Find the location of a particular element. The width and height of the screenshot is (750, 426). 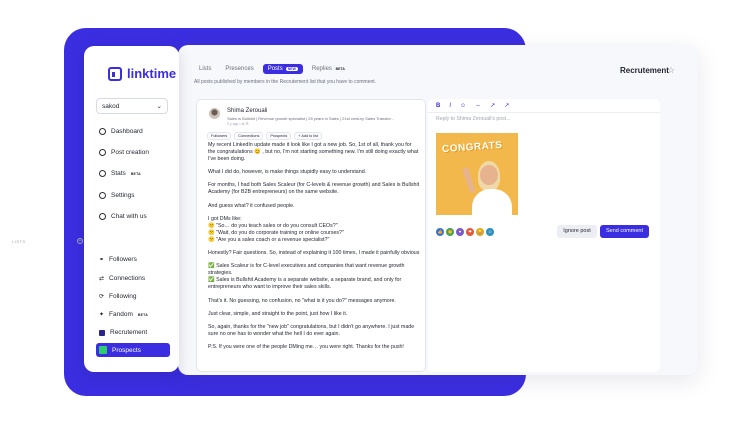

list-item-label: Prospects is located at coordinates (126, 350).